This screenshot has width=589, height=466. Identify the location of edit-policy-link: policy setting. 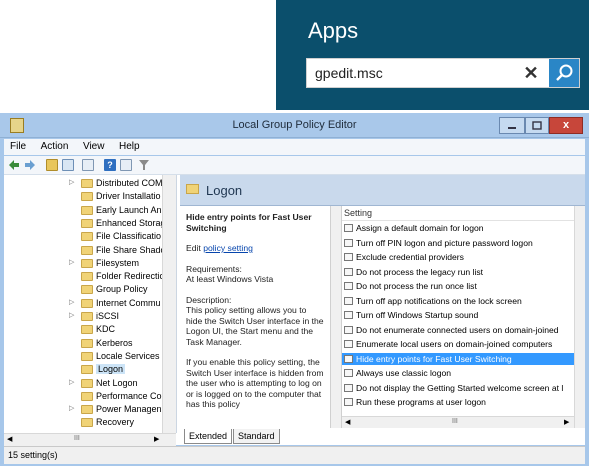
(228, 248).